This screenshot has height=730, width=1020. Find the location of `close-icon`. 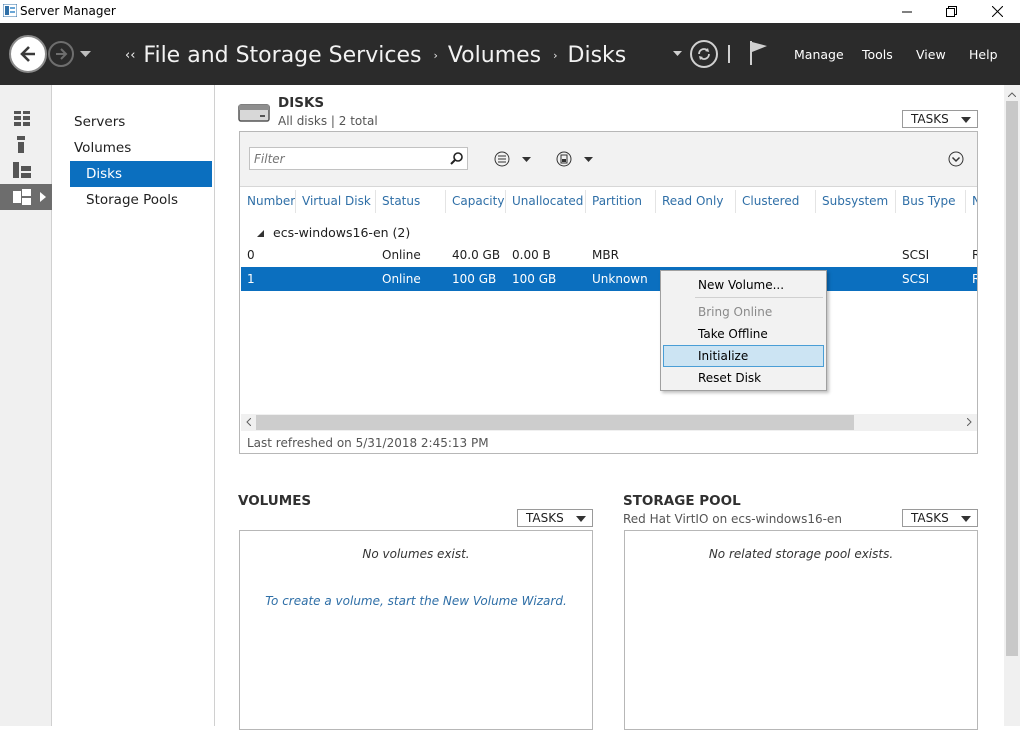

close-icon is located at coordinates (997, 11).